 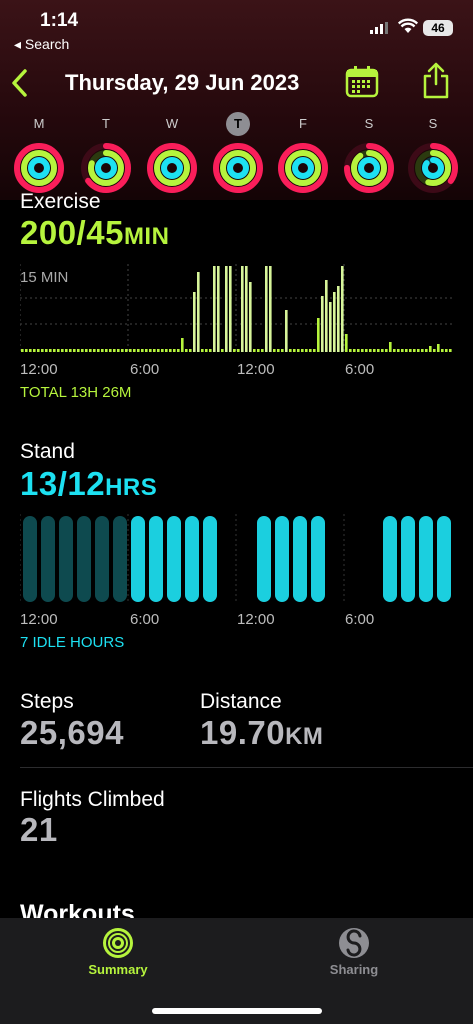 I want to click on tab-summary: Summary, so click(x=118, y=951).